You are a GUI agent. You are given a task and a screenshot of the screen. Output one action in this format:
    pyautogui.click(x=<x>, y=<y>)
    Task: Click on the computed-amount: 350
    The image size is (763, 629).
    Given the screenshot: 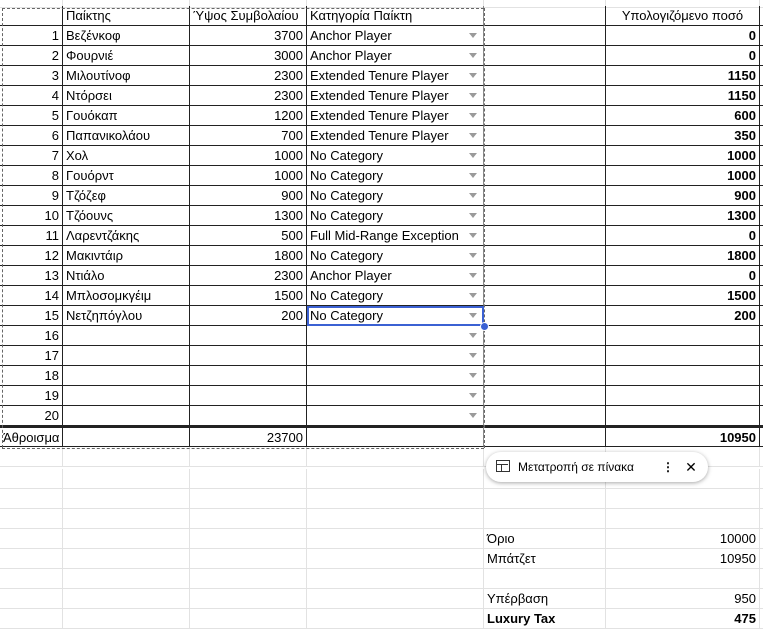 What is the action you would take?
    pyautogui.click(x=683, y=136)
    